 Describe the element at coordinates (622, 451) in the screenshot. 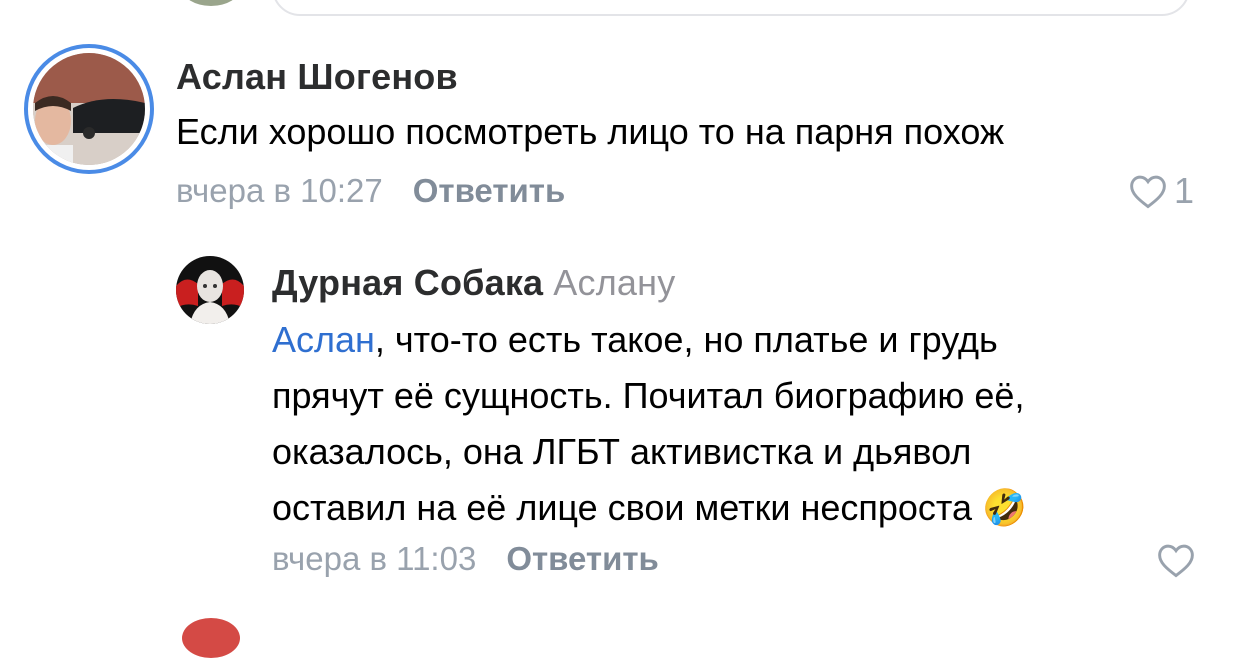

I see `comment-text-line: оказалось, она ЛГБТ активистка и дьявол` at that location.